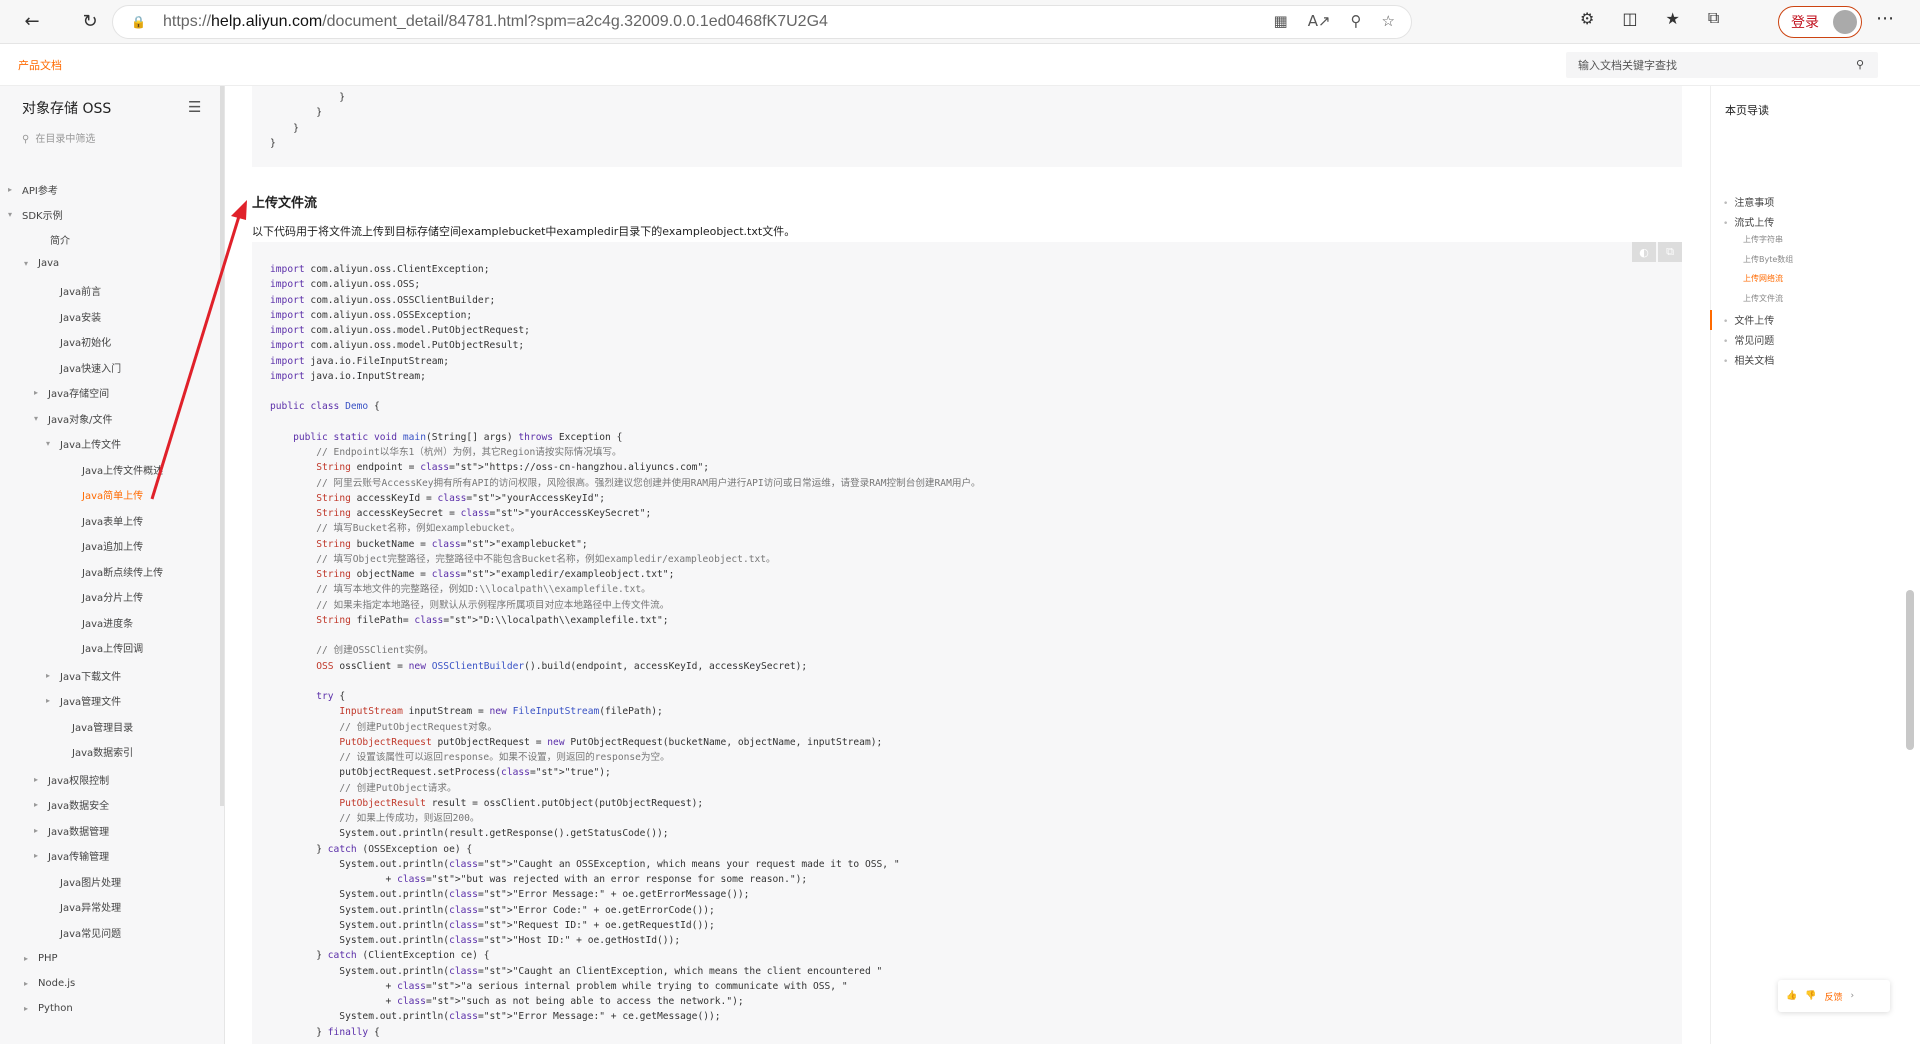 The height and width of the screenshot is (1044, 1920). Describe the element at coordinates (90, 22) in the screenshot. I see `reload-icon: ↻` at that location.